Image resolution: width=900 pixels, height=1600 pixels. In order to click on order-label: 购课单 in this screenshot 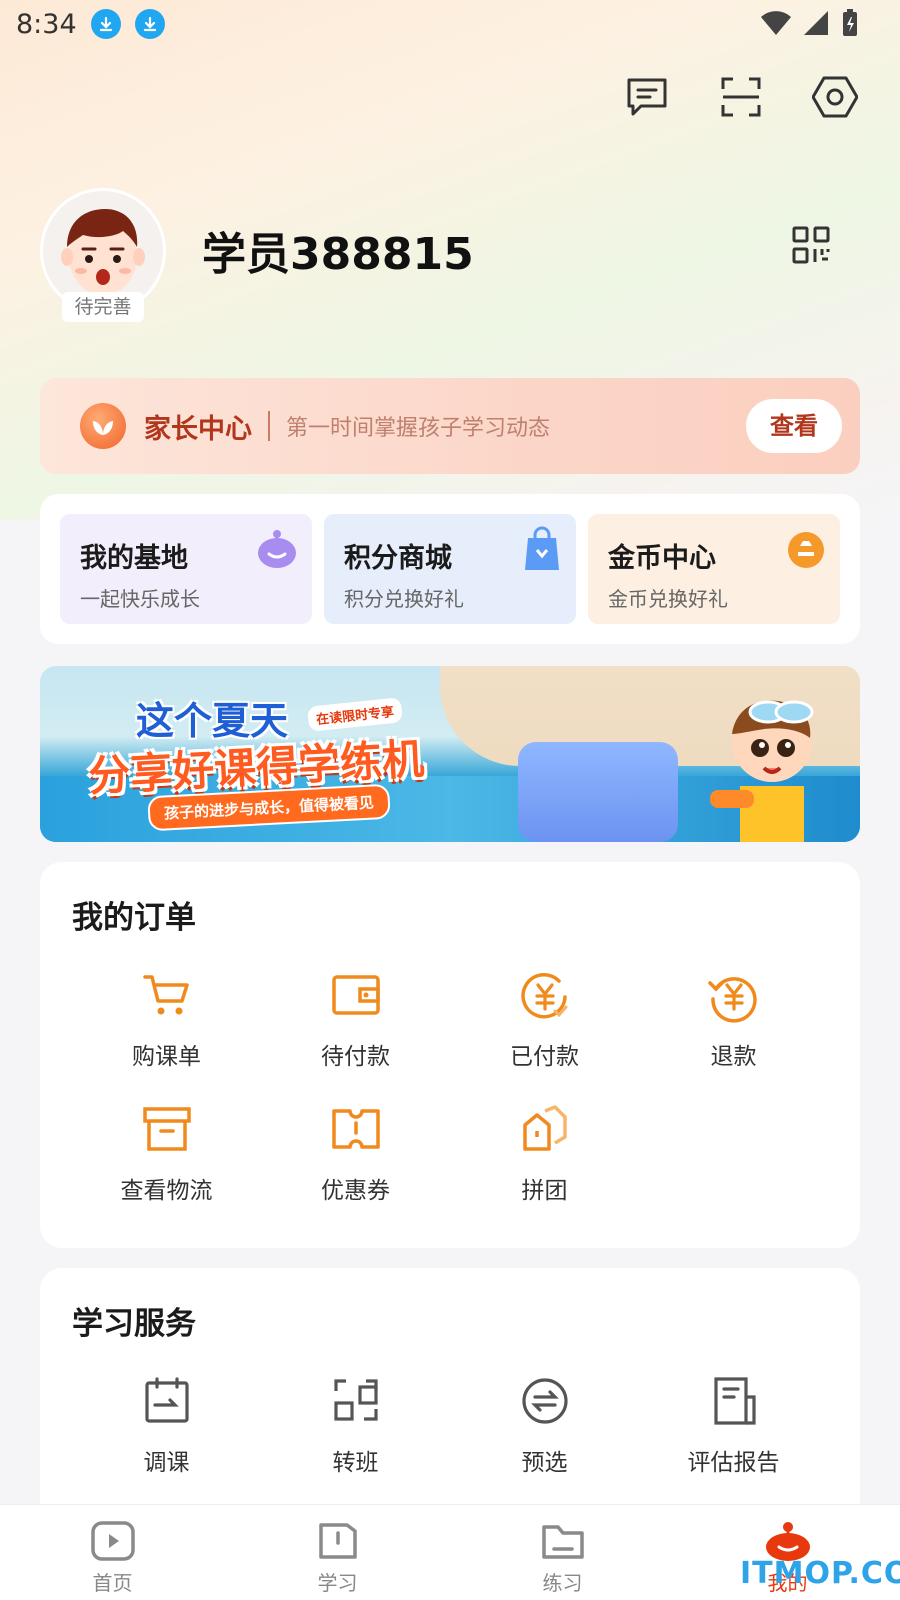, I will do `click(166, 1057)`.